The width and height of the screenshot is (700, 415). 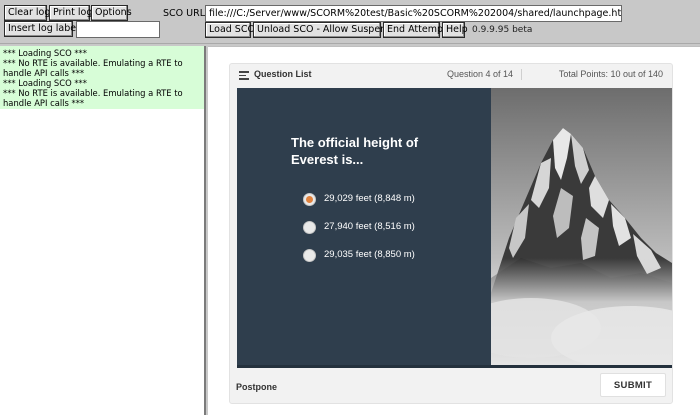 What do you see at coordinates (521, 74) in the screenshot?
I see `header-divider` at bounding box center [521, 74].